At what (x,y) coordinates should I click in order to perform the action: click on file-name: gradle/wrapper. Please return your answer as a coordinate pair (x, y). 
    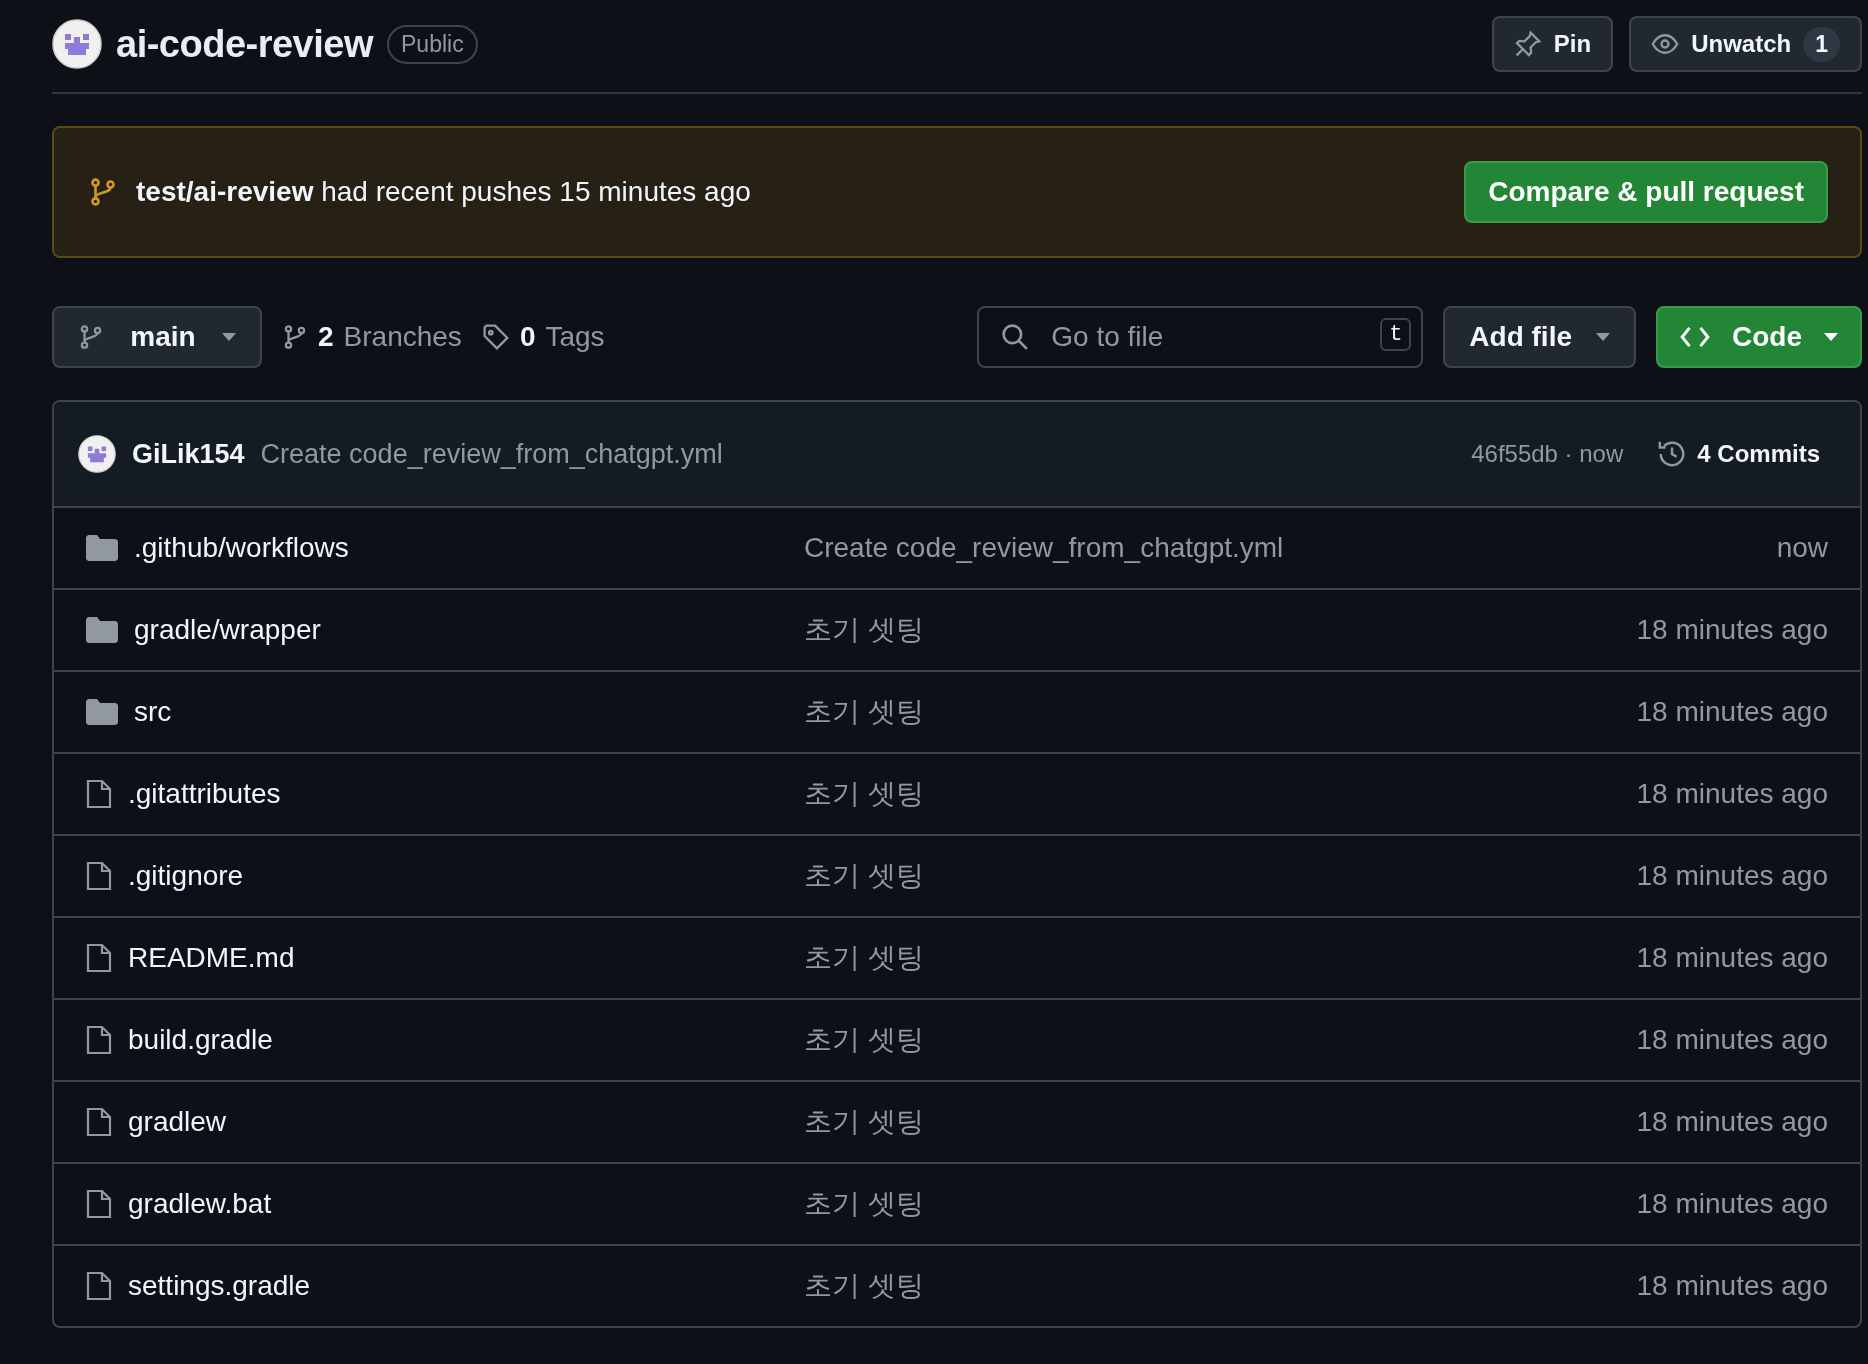
    Looking at the image, I should click on (227, 630).